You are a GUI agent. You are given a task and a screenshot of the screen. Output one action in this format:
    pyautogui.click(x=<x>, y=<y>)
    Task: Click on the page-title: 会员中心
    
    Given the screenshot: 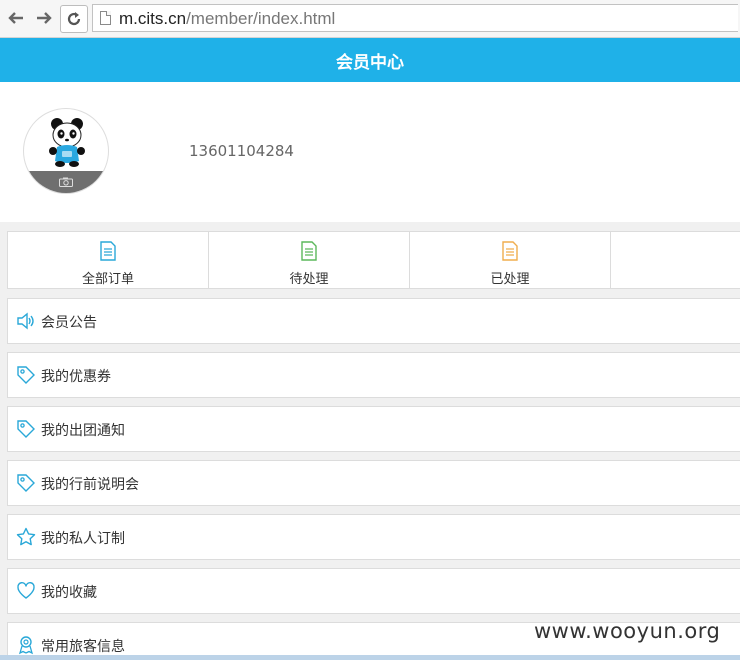 What is the action you would take?
    pyautogui.click(x=370, y=62)
    